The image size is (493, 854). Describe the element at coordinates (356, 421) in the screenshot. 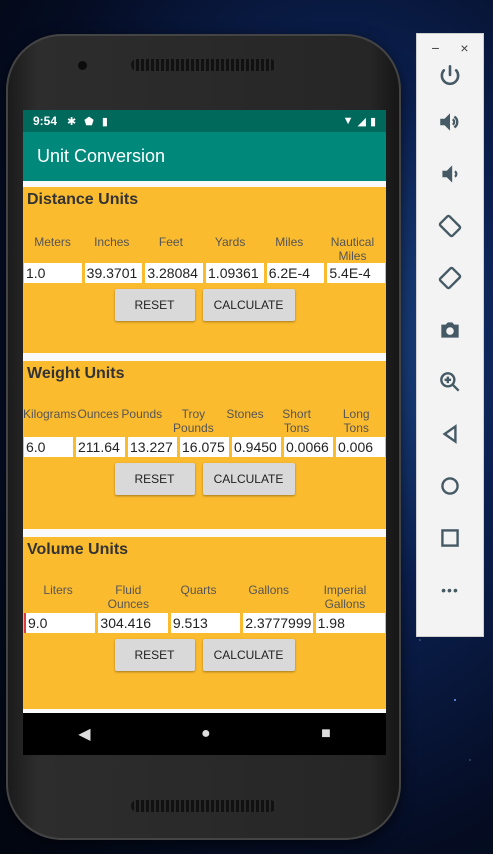

I see `header-long-tons: Long Tons` at that location.